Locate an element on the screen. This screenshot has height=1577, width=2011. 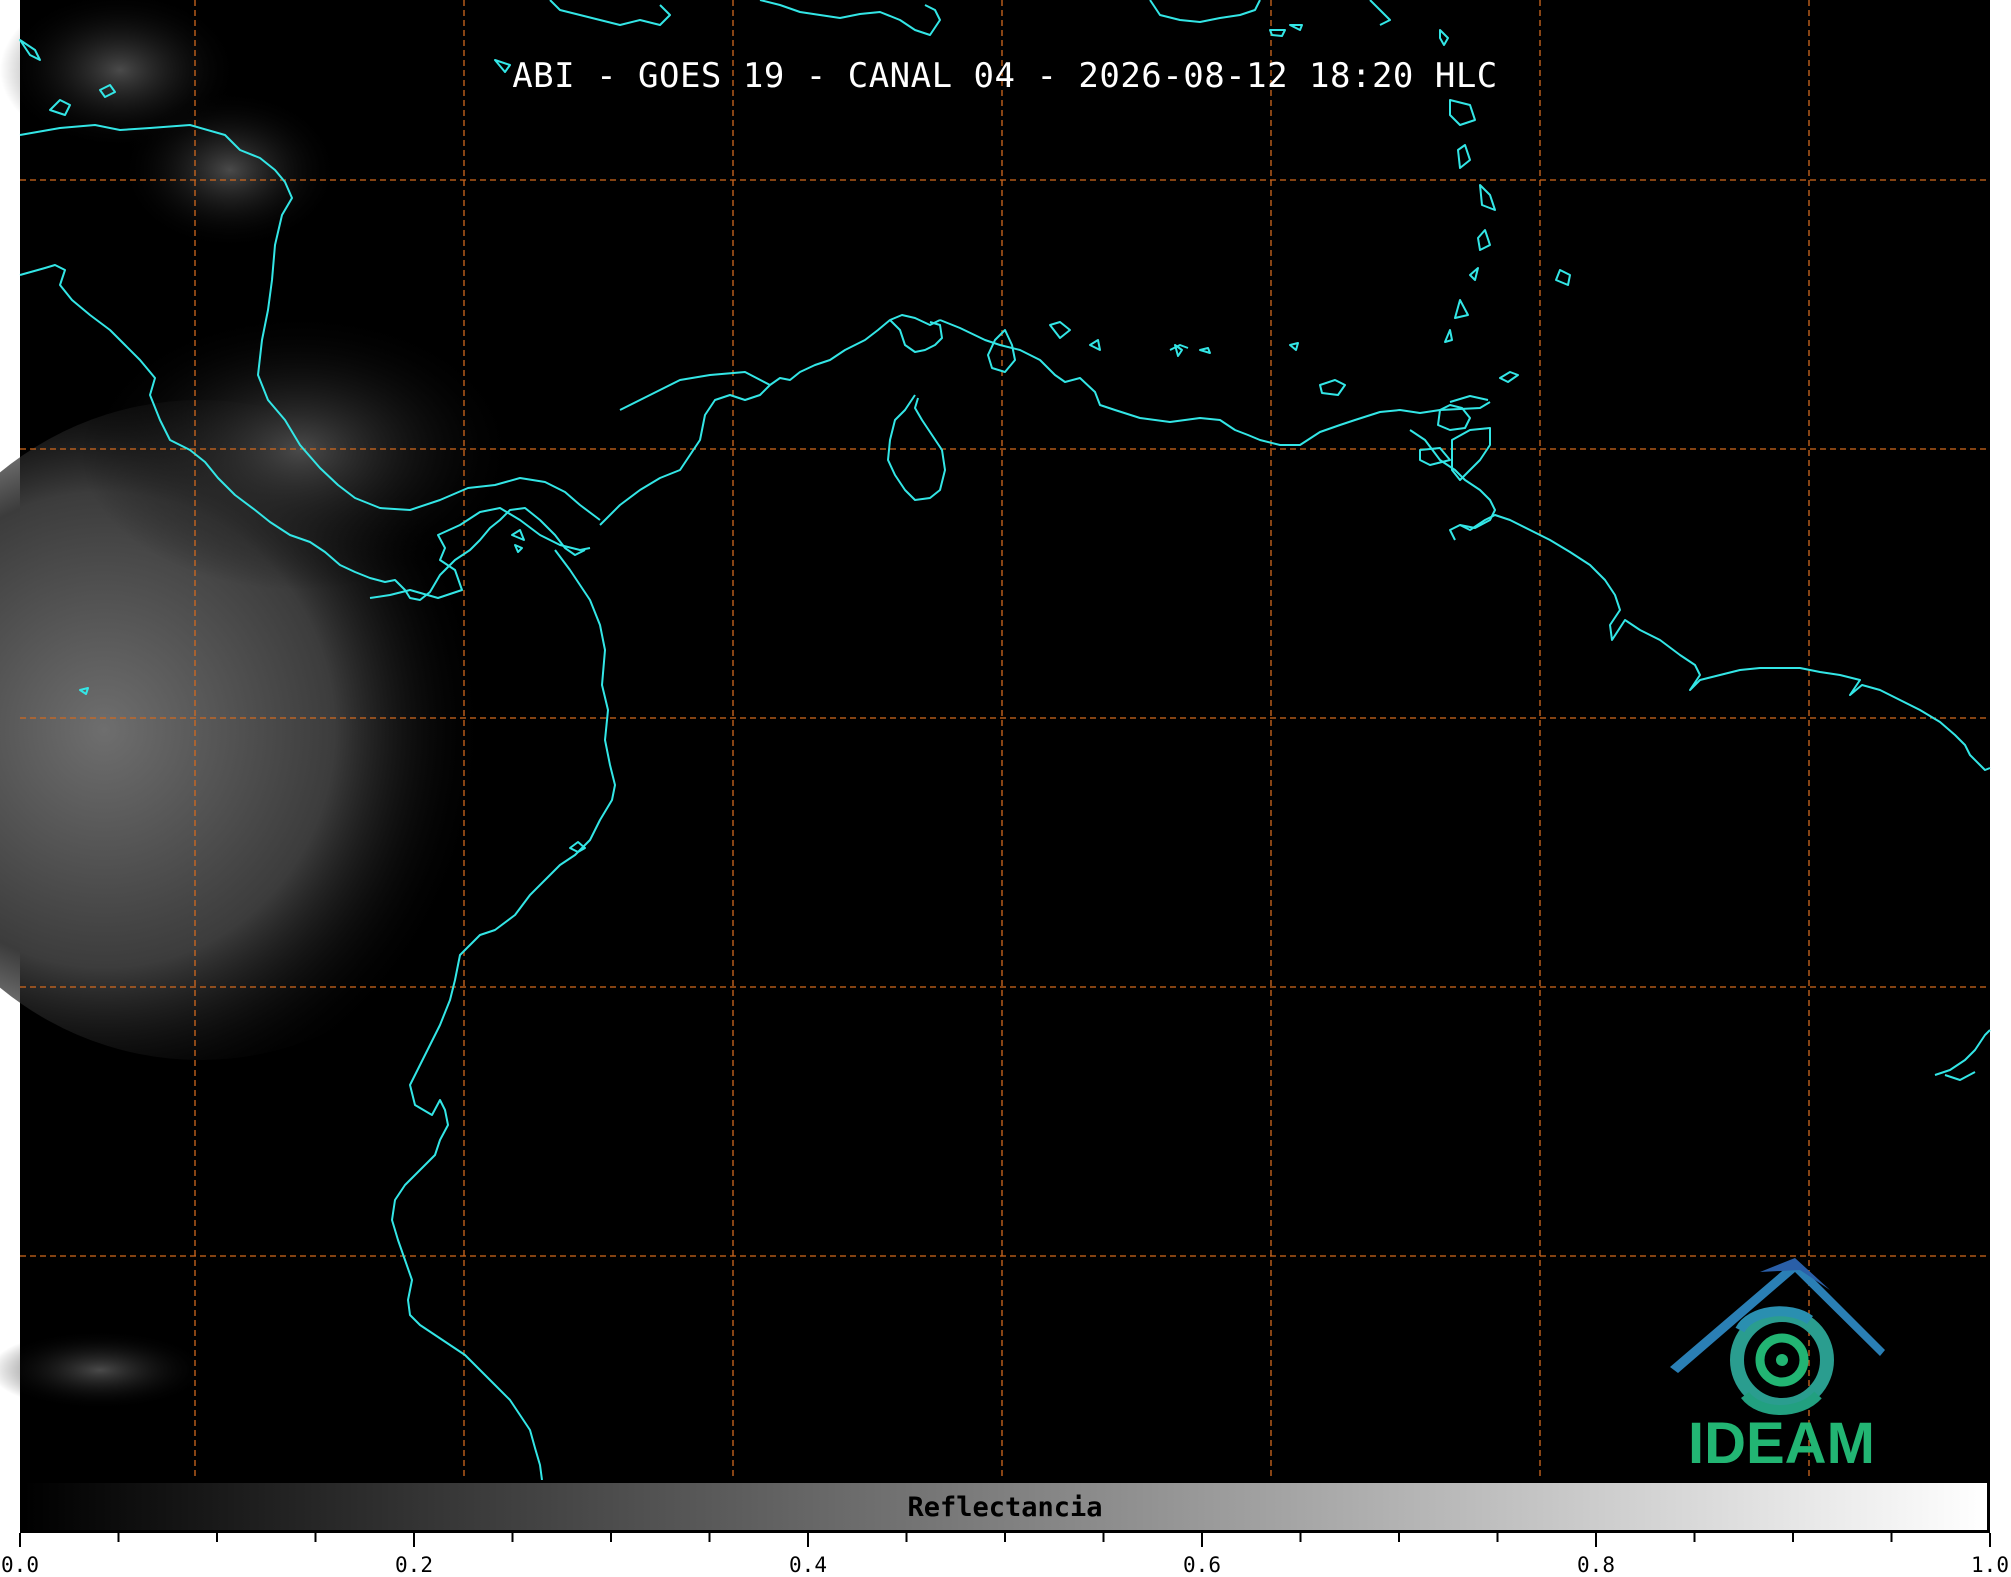
colorbar-tick-label: 0.2 is located at coordinates (414, 1565).